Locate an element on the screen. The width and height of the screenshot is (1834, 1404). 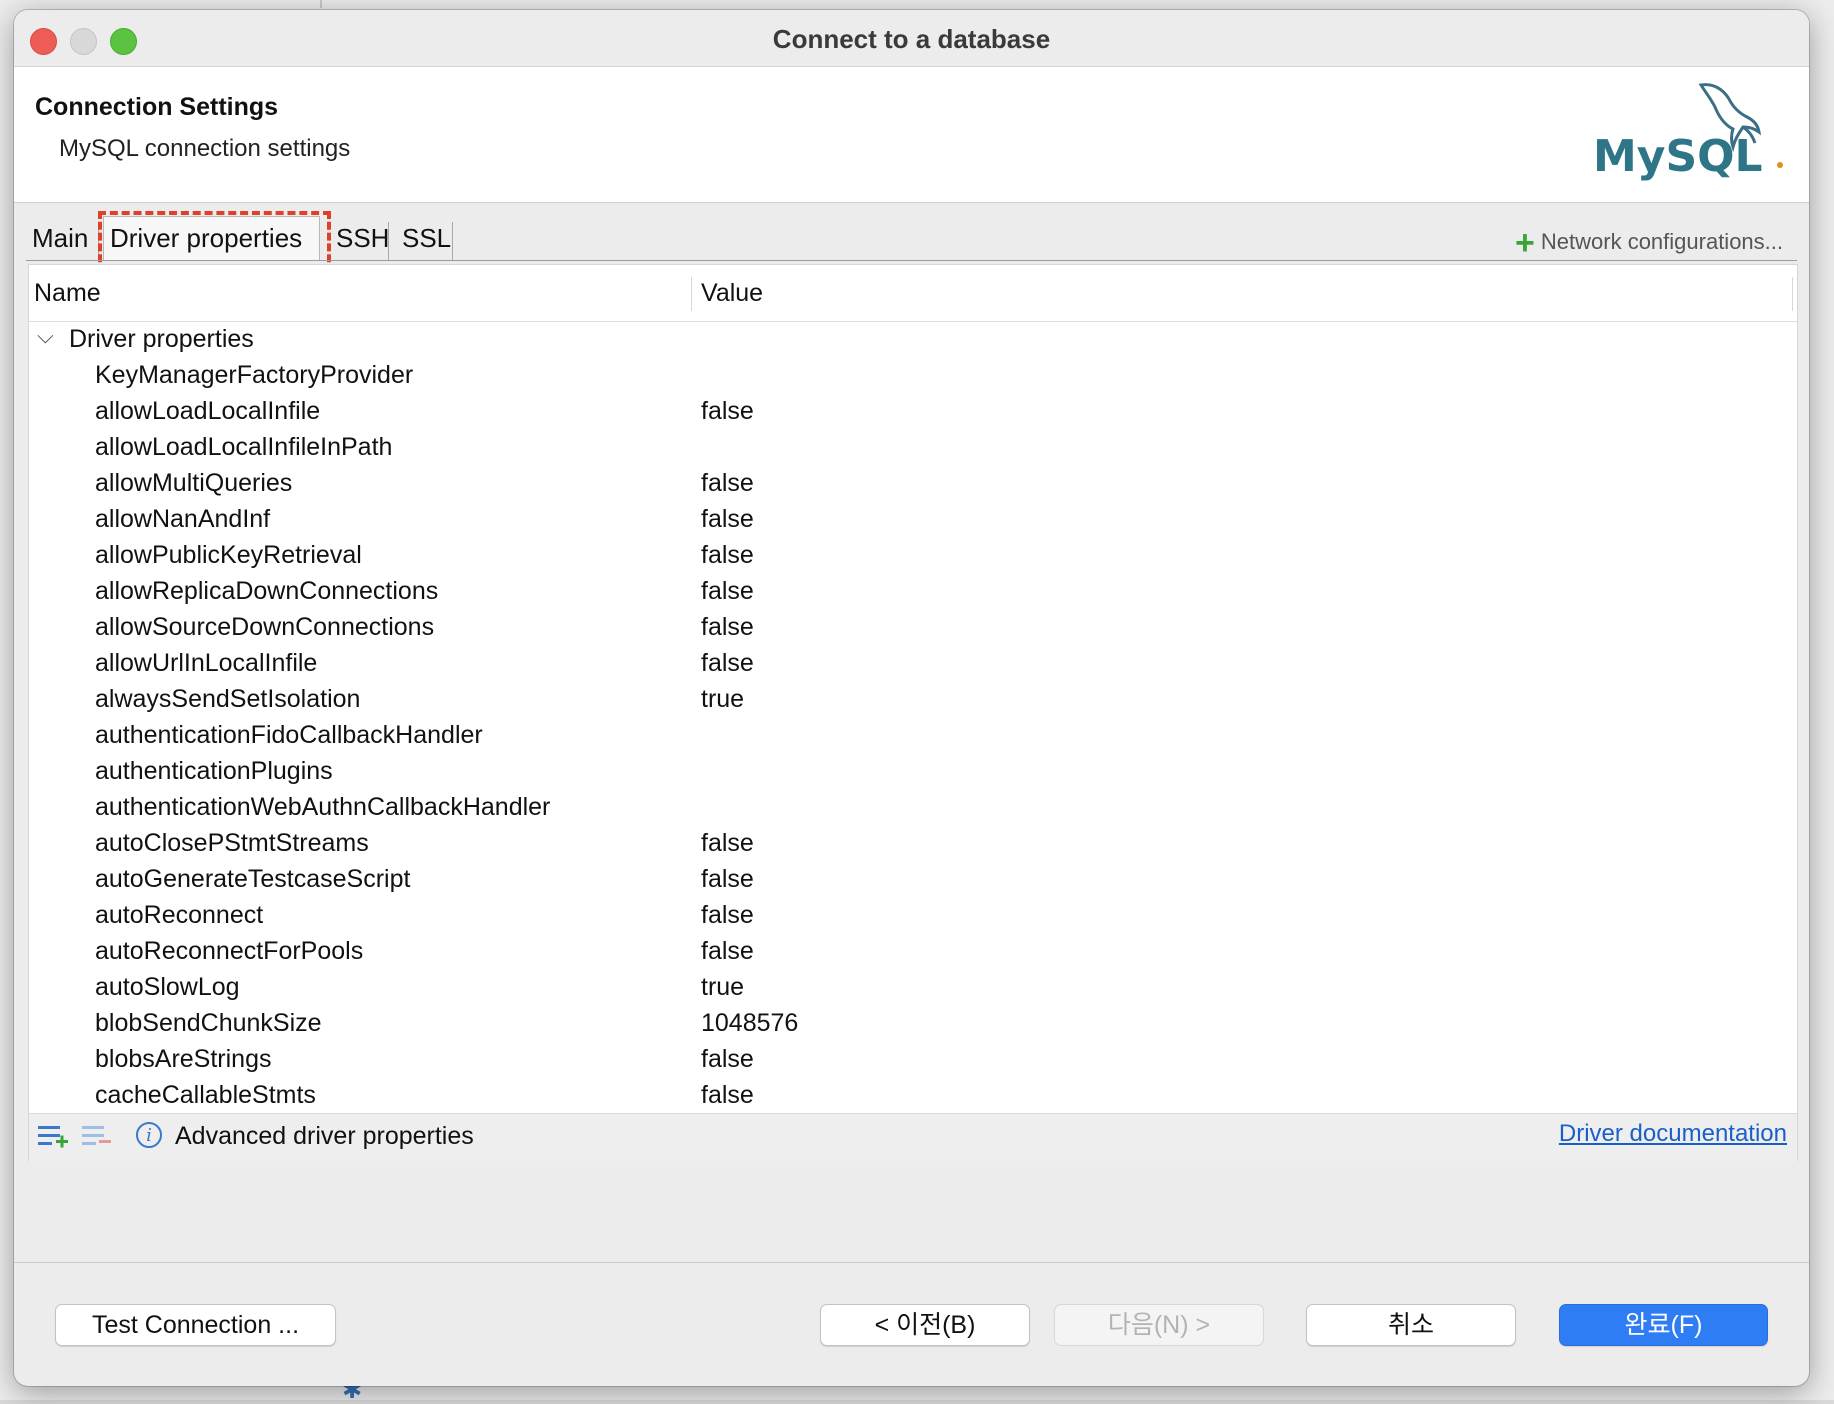
property-name: autoGenerateTestcaseScript is located at coordinates (253, 879).